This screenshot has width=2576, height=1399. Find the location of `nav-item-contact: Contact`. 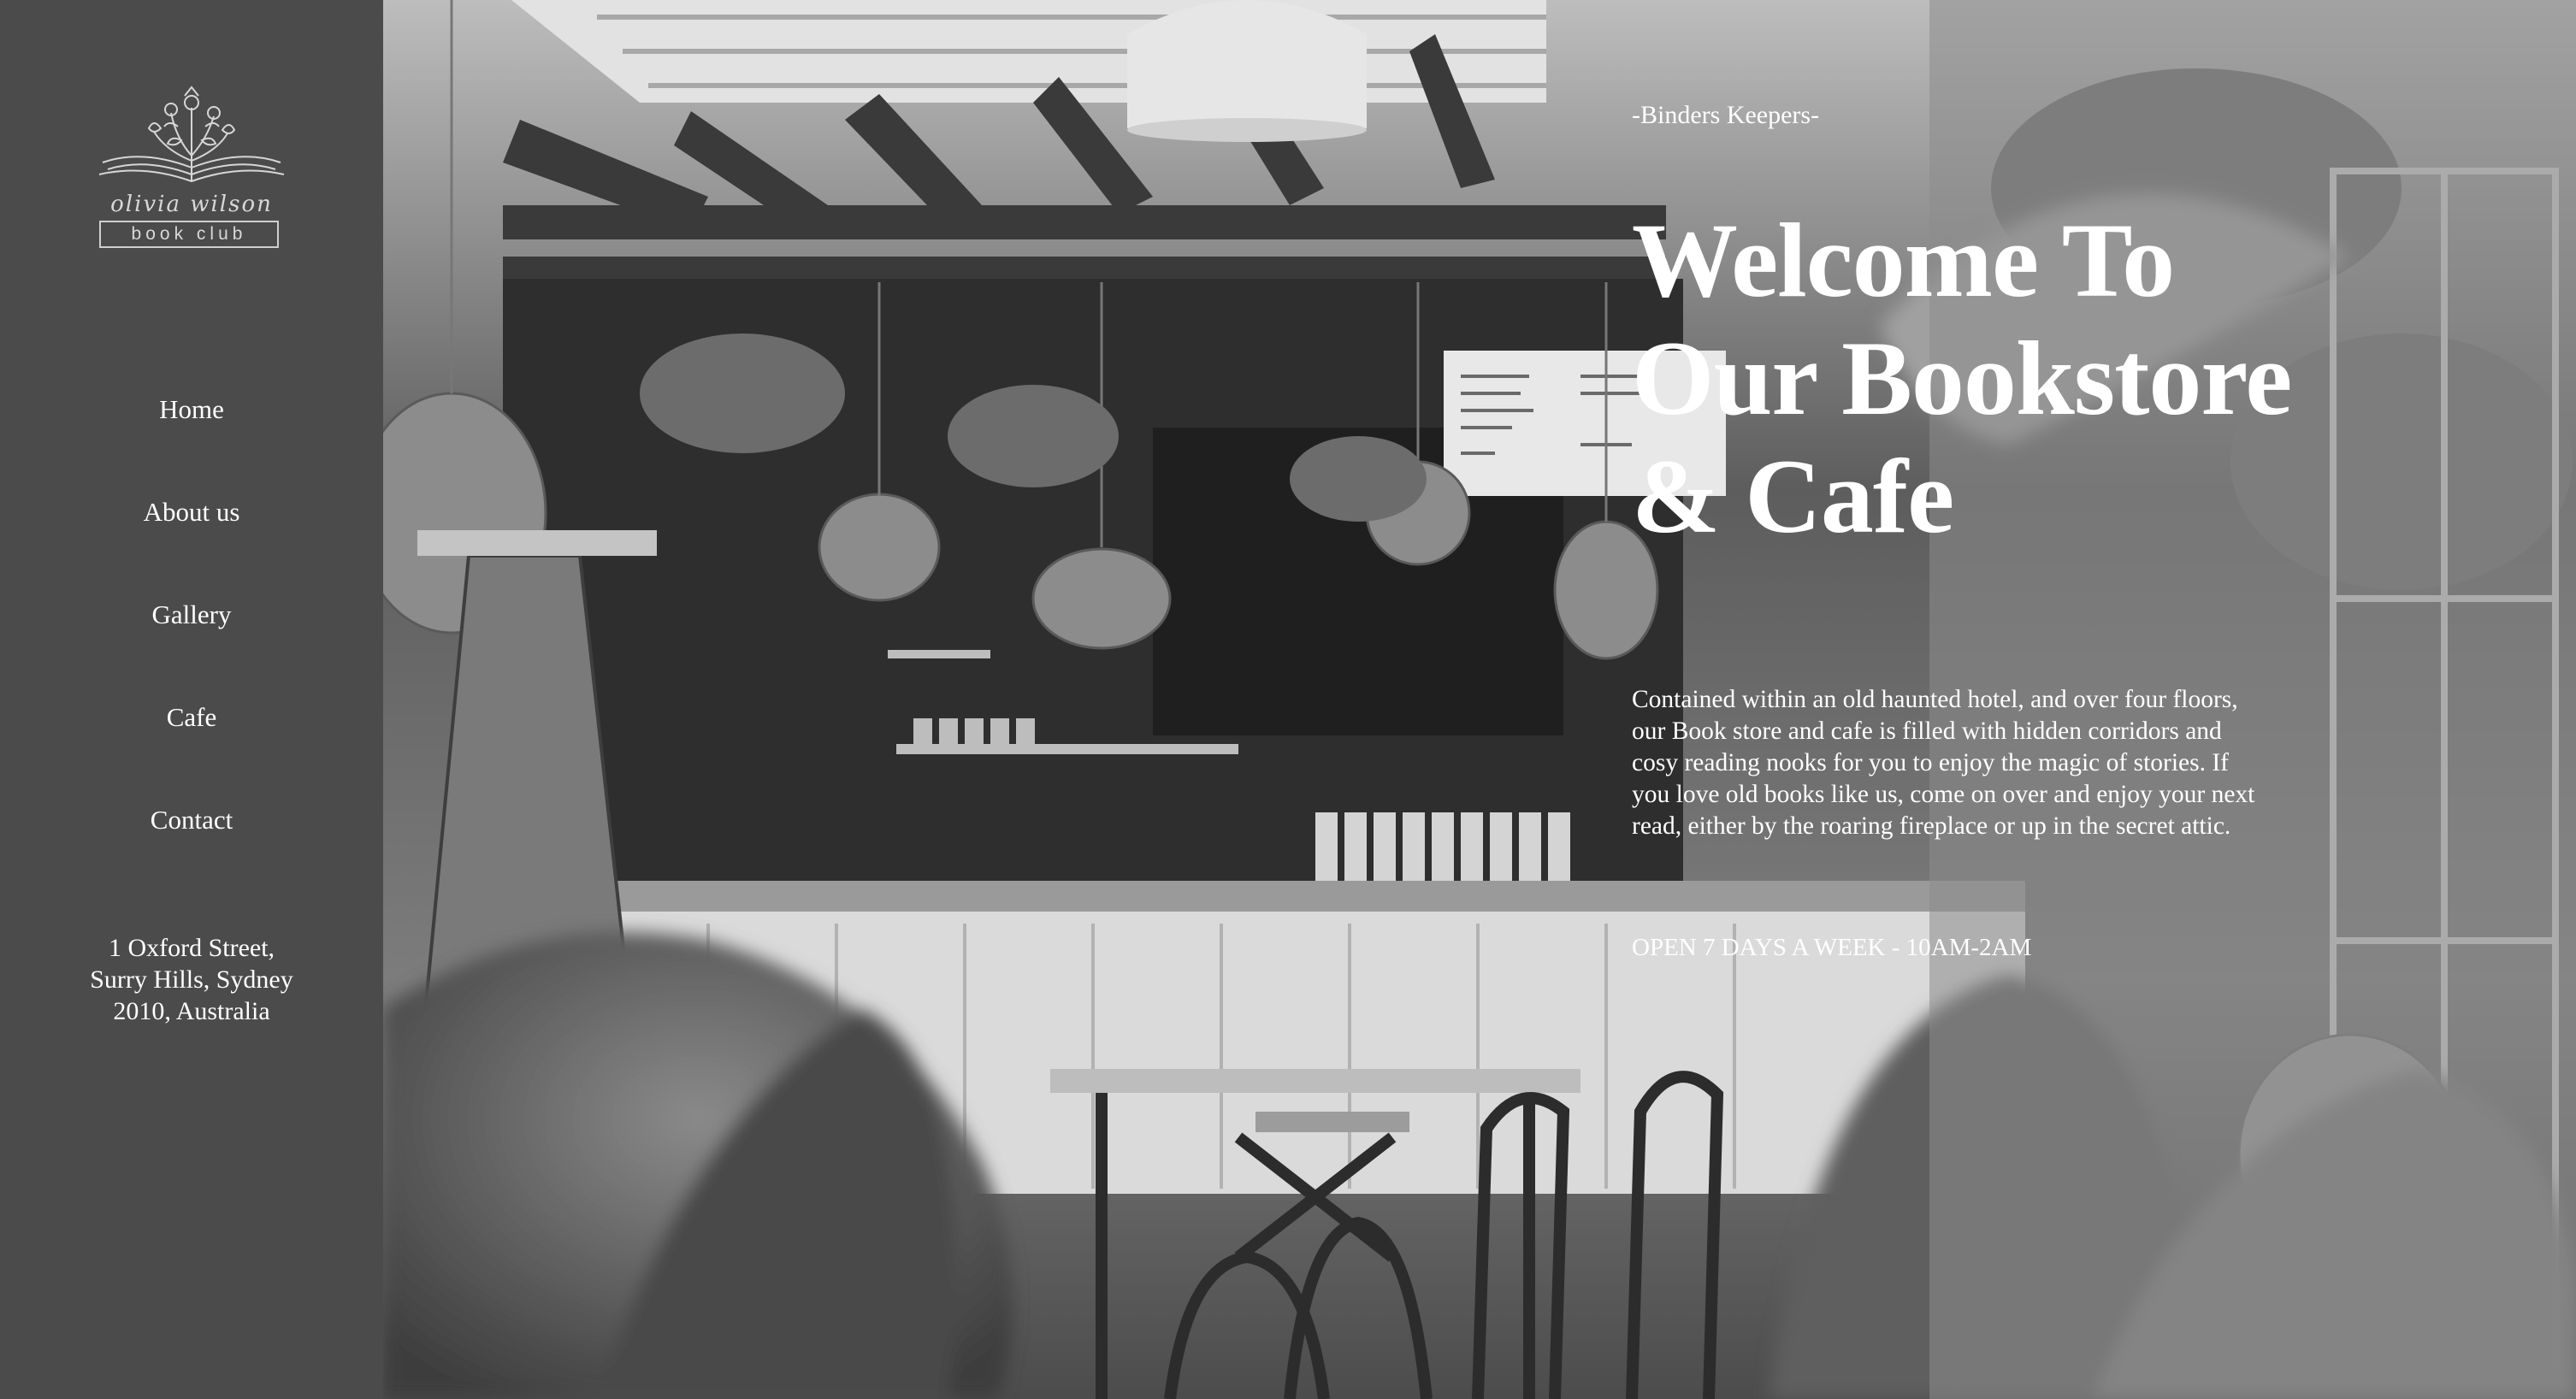

nav-item-contact: Contact is located at coordinates (191, 846).